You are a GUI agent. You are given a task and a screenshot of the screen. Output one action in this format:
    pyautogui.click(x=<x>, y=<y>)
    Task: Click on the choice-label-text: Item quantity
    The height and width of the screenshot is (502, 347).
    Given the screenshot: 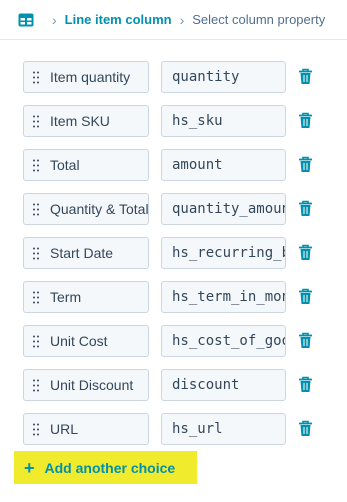 What is the action you would take?
    pyautogui.click(x=90, y=77)
    